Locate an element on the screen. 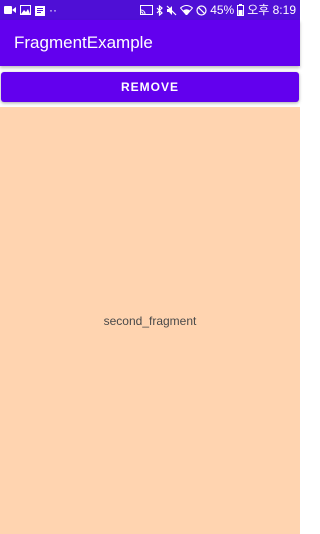 The image size is (320, 534). no-signal-icon is located at coordinates (201, 10).